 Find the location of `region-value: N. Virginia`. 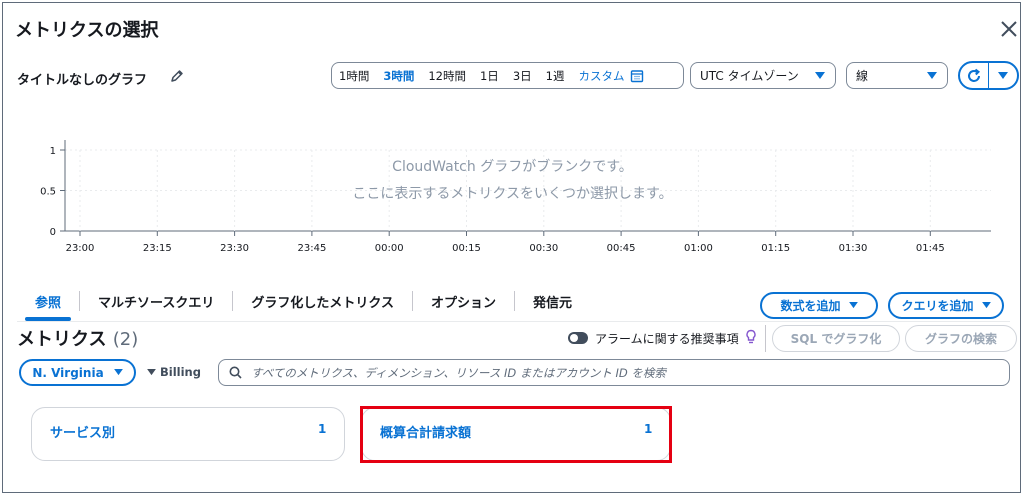

region-value: N. Virginia is located at coordinates (68, 372).